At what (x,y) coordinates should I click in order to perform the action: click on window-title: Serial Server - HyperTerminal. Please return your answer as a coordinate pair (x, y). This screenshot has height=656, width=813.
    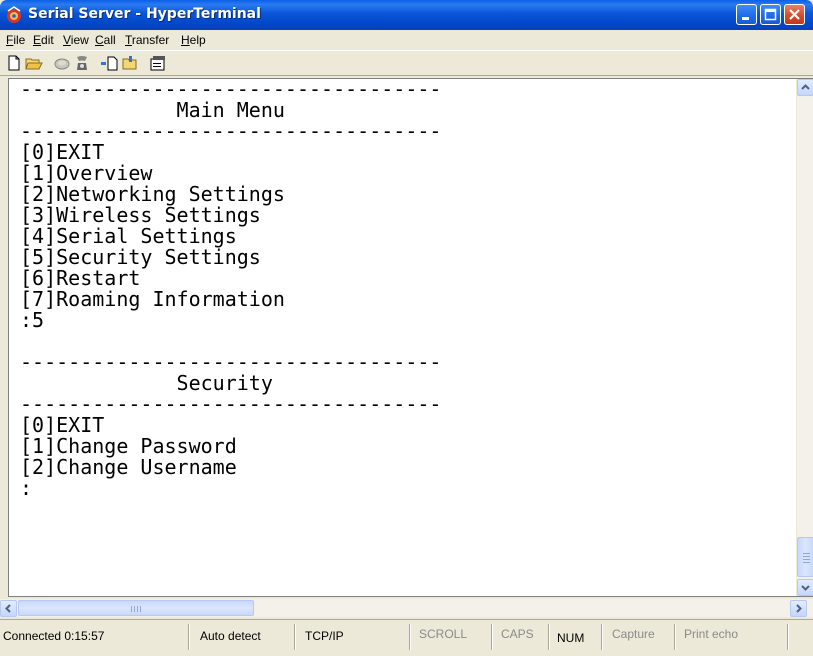
    Looking at the image, I should click on (144, 14).